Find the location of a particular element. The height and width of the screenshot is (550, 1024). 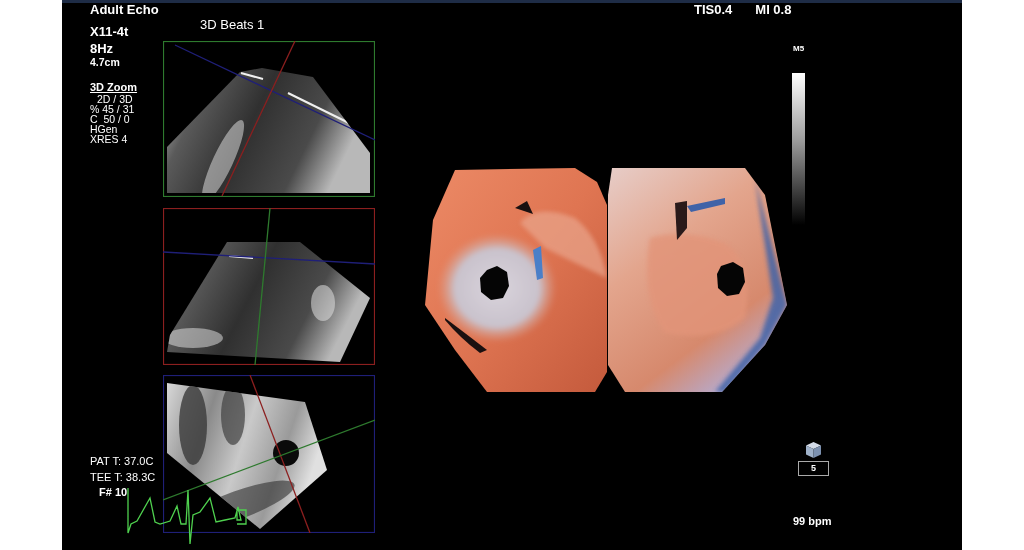

heart-rate-readout: 99 bpm is located at coordinates (812, 521).